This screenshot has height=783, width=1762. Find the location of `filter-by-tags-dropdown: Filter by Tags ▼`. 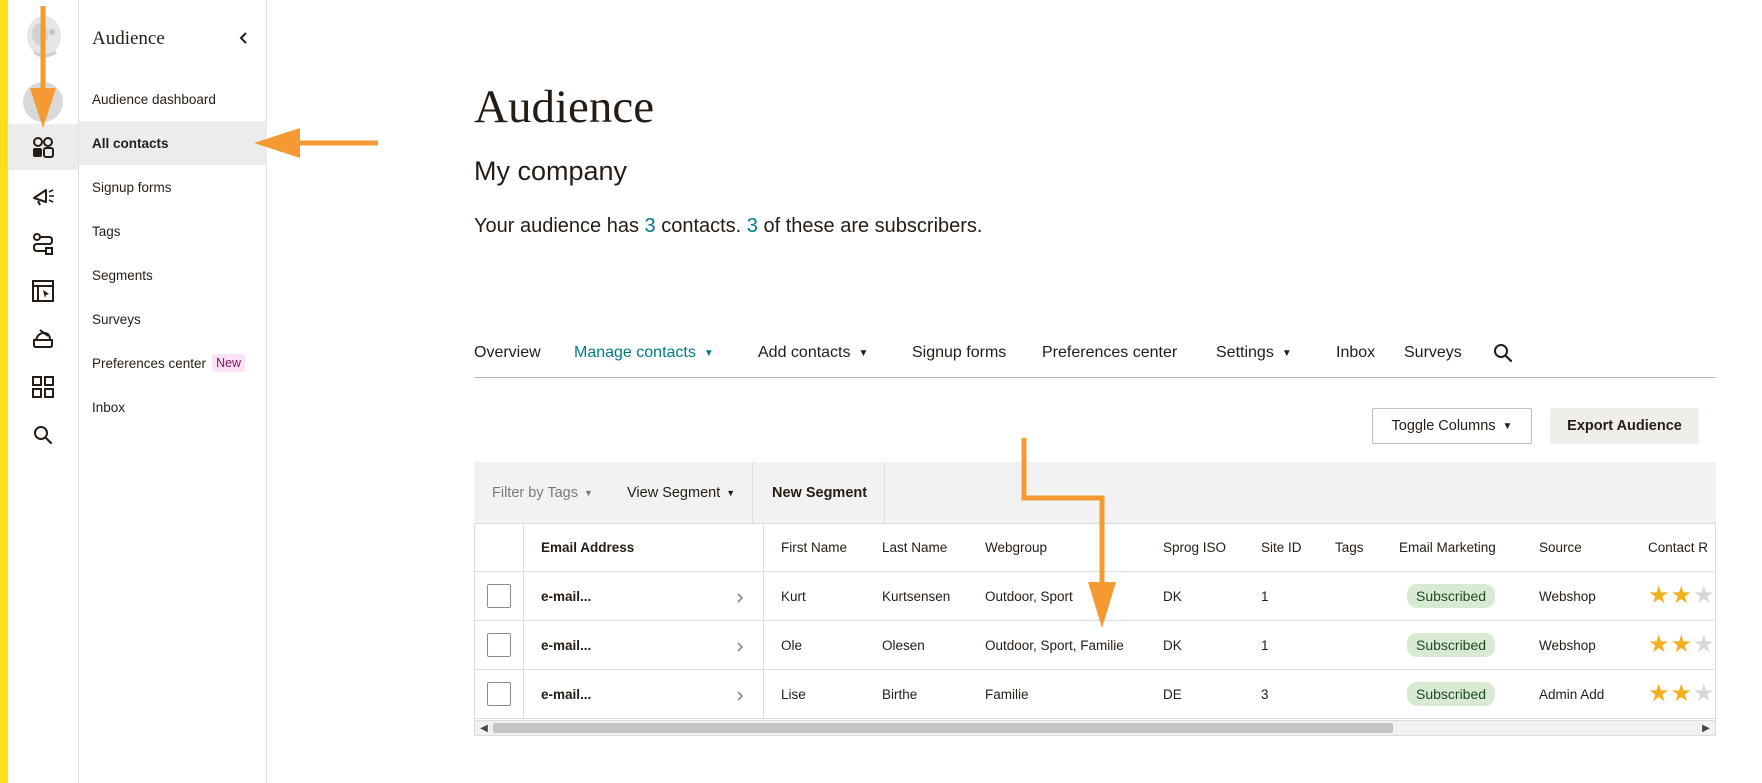

filter-by-tags-dropdown: Filter by Tags ▼ is located at coordinates (542, 493).